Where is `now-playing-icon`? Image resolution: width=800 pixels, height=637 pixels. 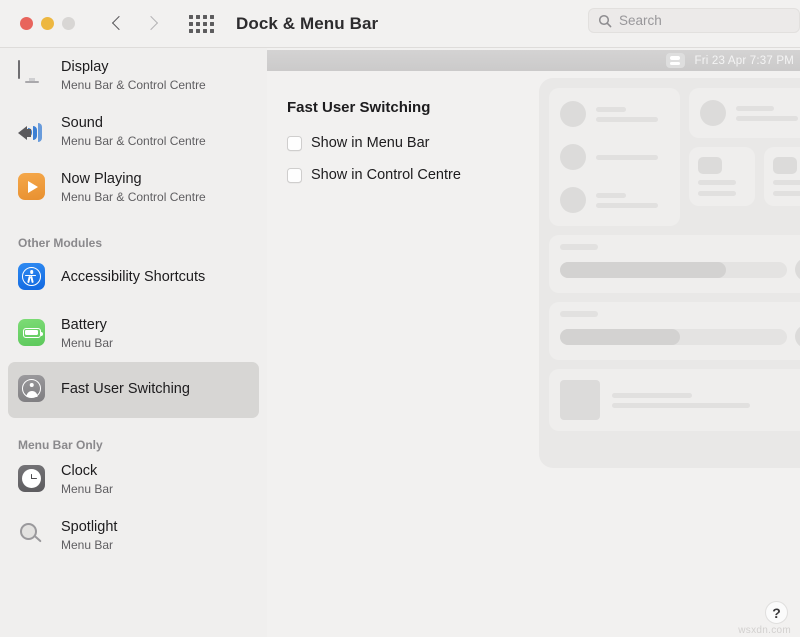 now-playing-icon is located at coordinates (33, 188).